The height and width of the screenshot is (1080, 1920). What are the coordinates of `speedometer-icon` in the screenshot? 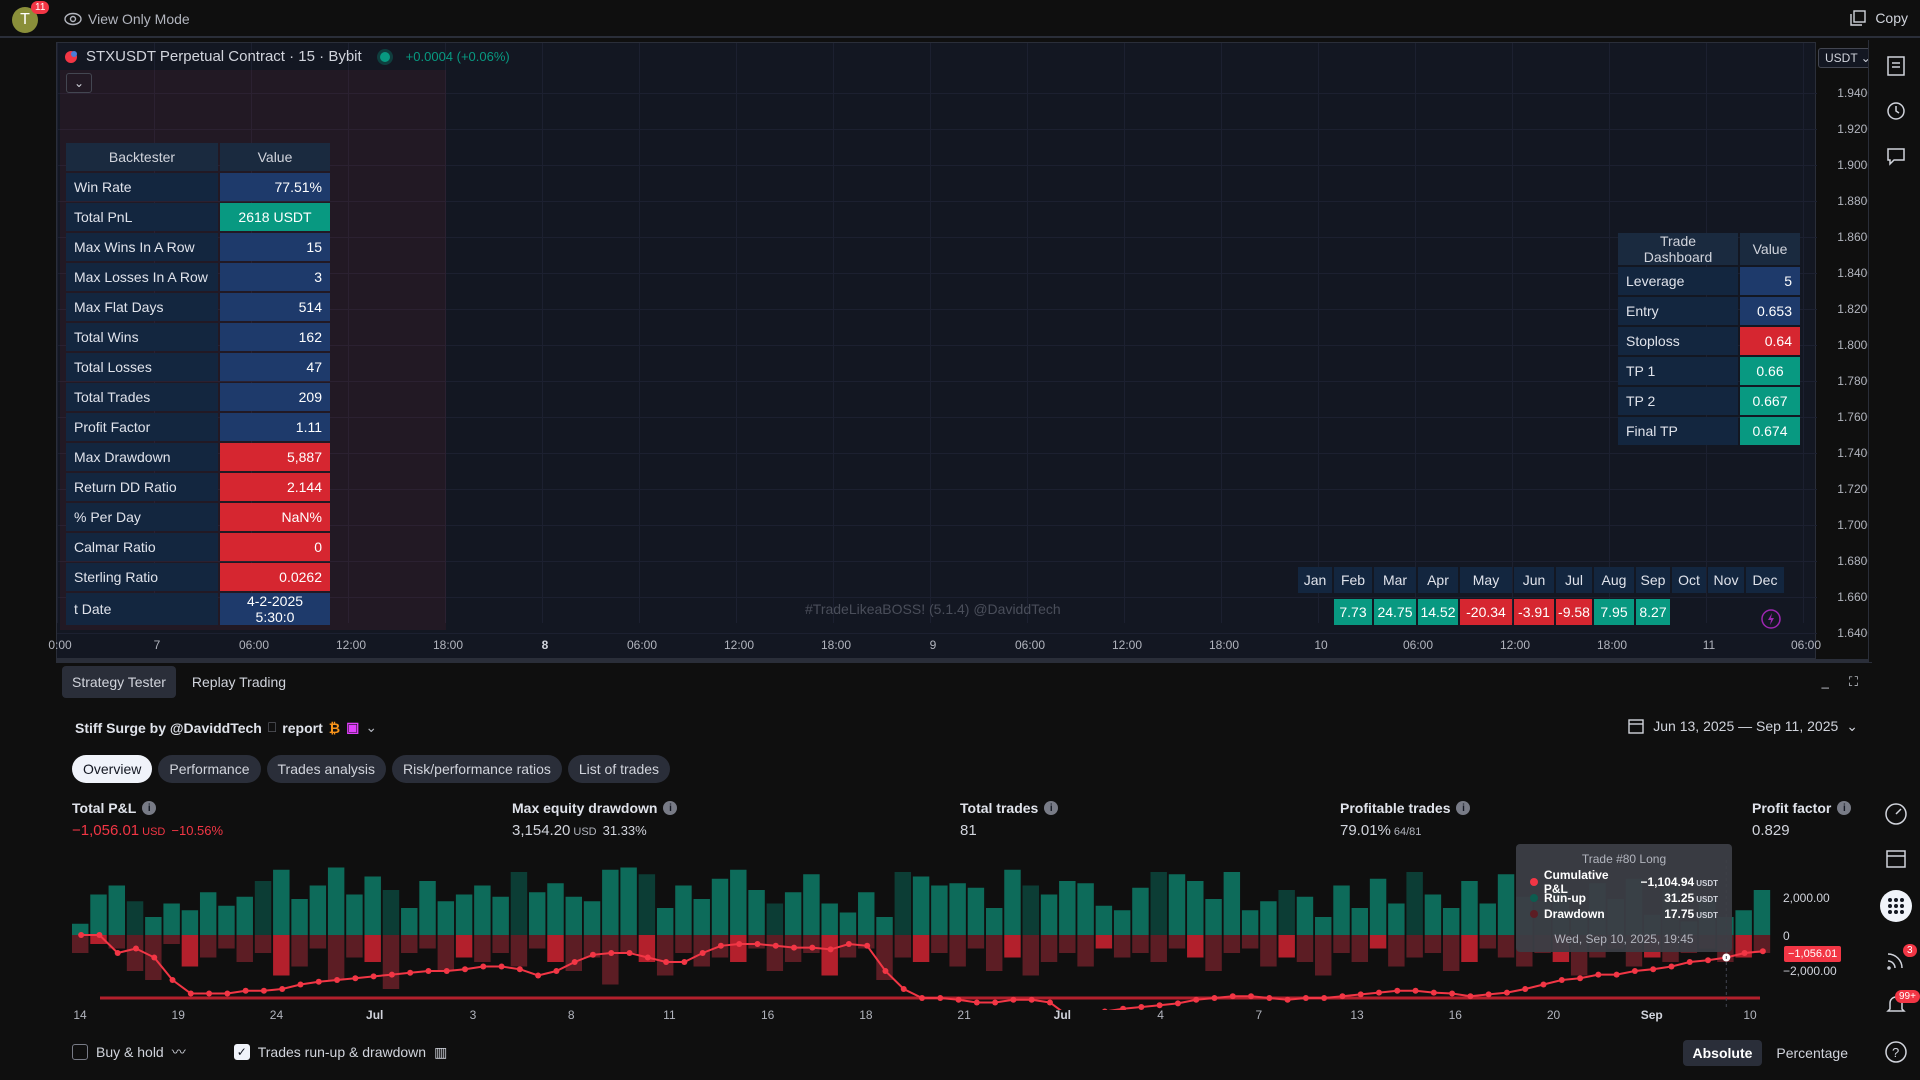 It's located at (1896, 814).